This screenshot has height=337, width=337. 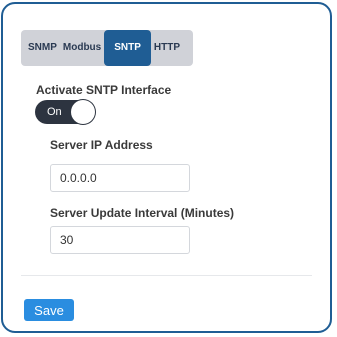 What do you see at coordinates (49, 310) in the screenshot?
I see `save-button: Save` at bounding box center [49, 310].